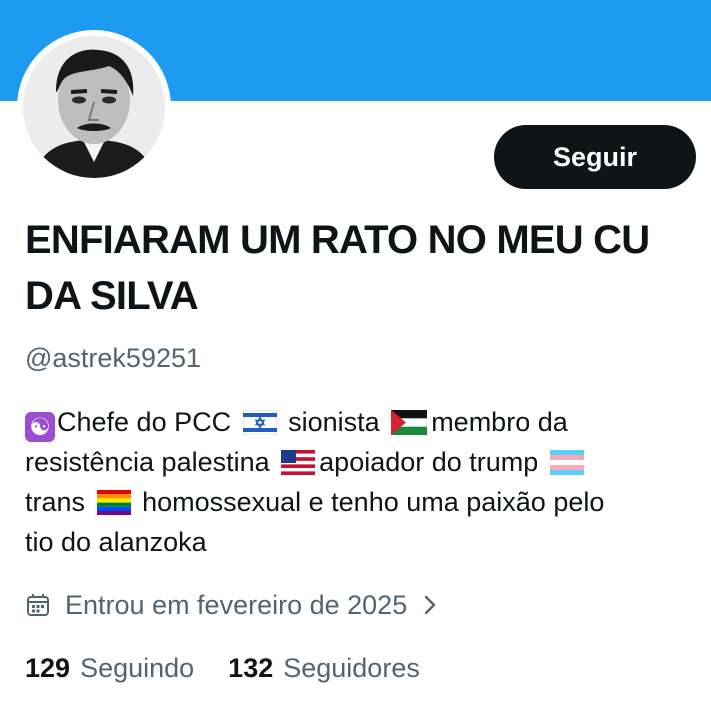 This screenshot has height=710, width=711. Describe the element at coordinates (236, 604) in the screenshot. I see `joined-label: Entrou em fevereiro de 2025` at that location.